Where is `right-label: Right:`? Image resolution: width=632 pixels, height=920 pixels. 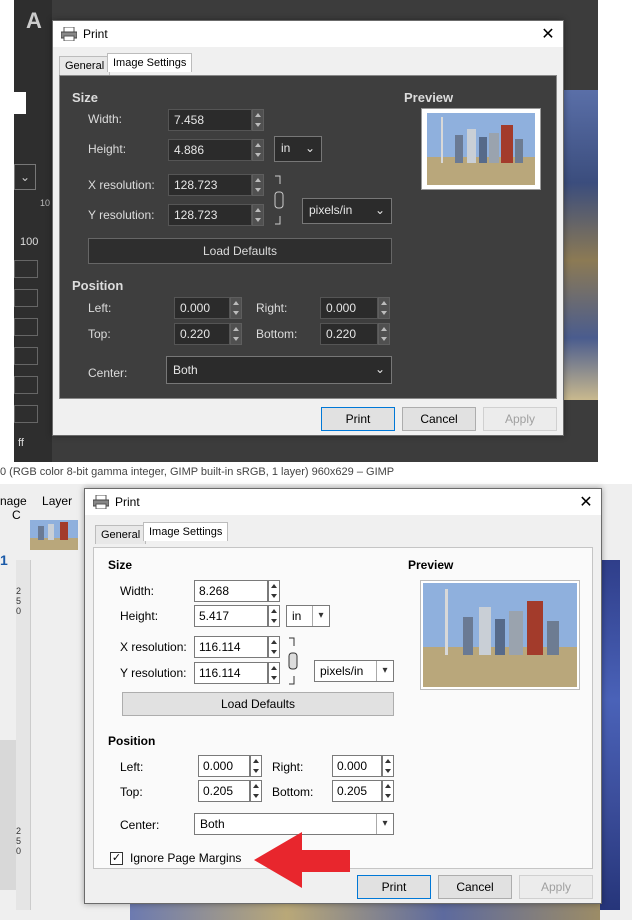 right-label: Right: is located at coordinates (288, 767).